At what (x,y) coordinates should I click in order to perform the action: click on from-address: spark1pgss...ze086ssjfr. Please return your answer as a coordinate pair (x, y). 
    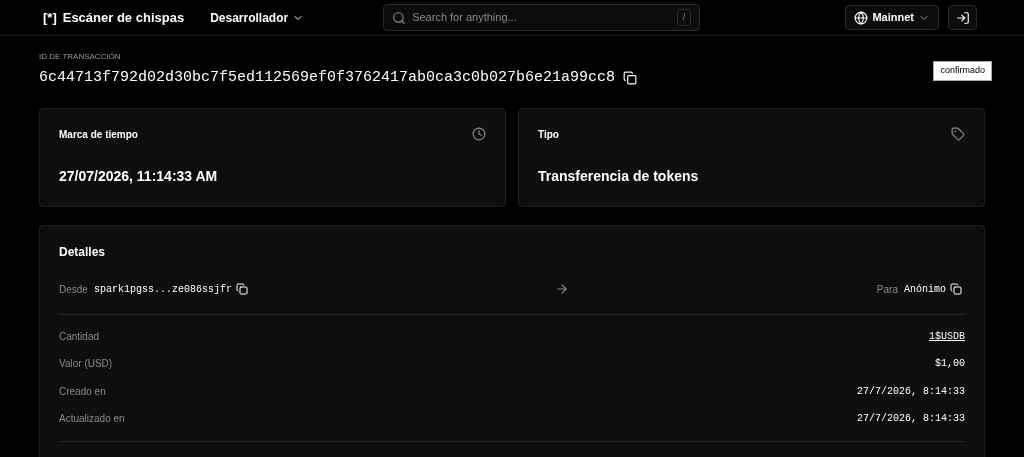
    Looking at the image, I should click on (162, 289).